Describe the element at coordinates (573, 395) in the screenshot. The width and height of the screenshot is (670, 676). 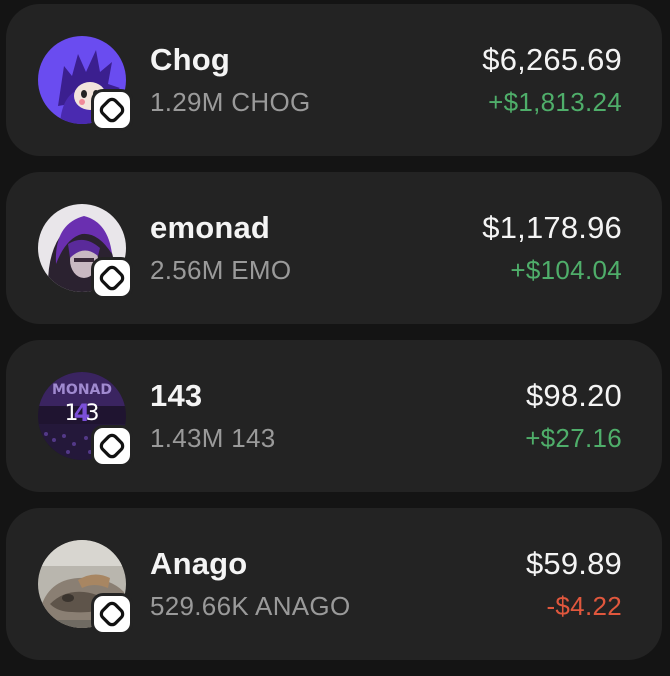
I see `token-value: $98.20` at that location.